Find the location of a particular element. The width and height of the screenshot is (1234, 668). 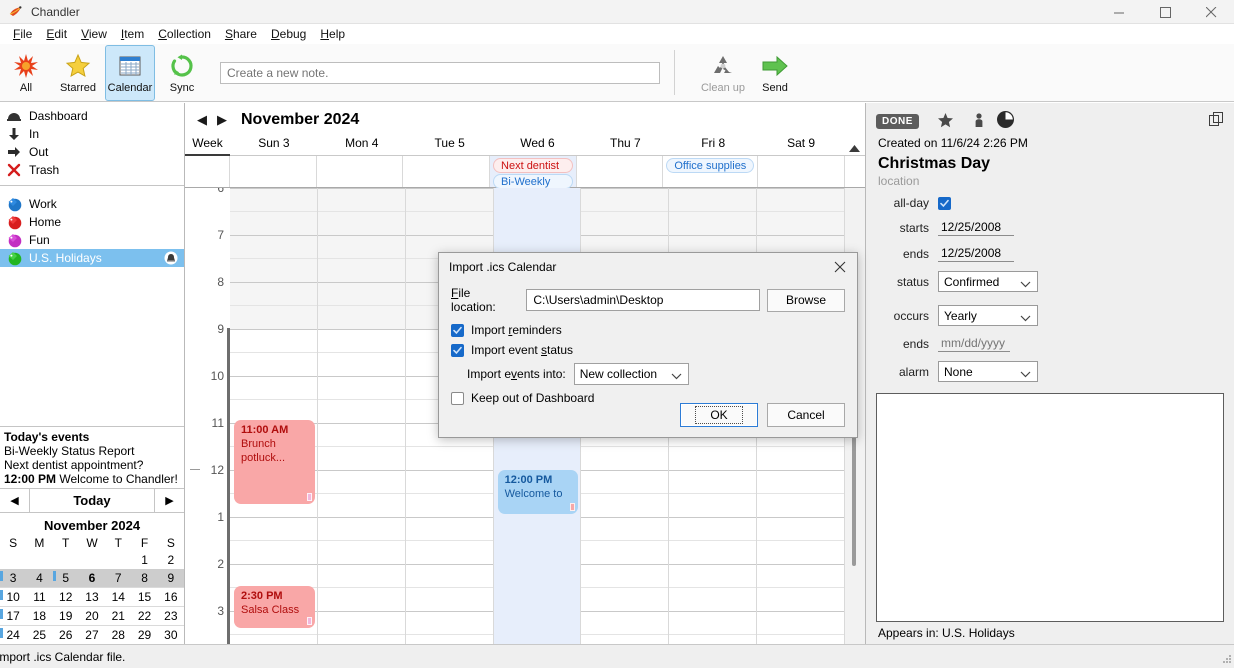

day-column-mon is located at coordinates (362, 416).